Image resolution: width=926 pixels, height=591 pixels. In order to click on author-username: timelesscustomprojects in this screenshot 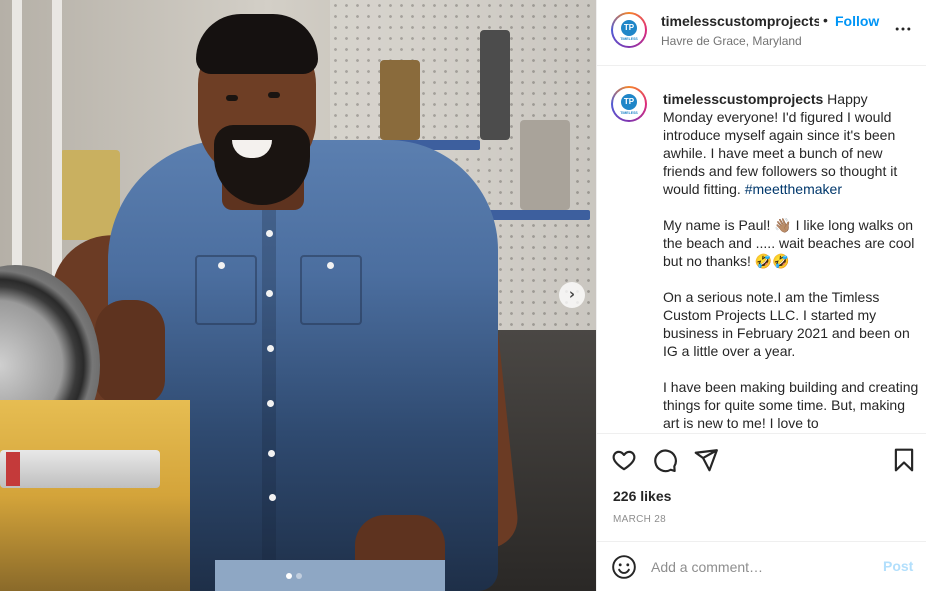, I will do `click(740, 21)`.